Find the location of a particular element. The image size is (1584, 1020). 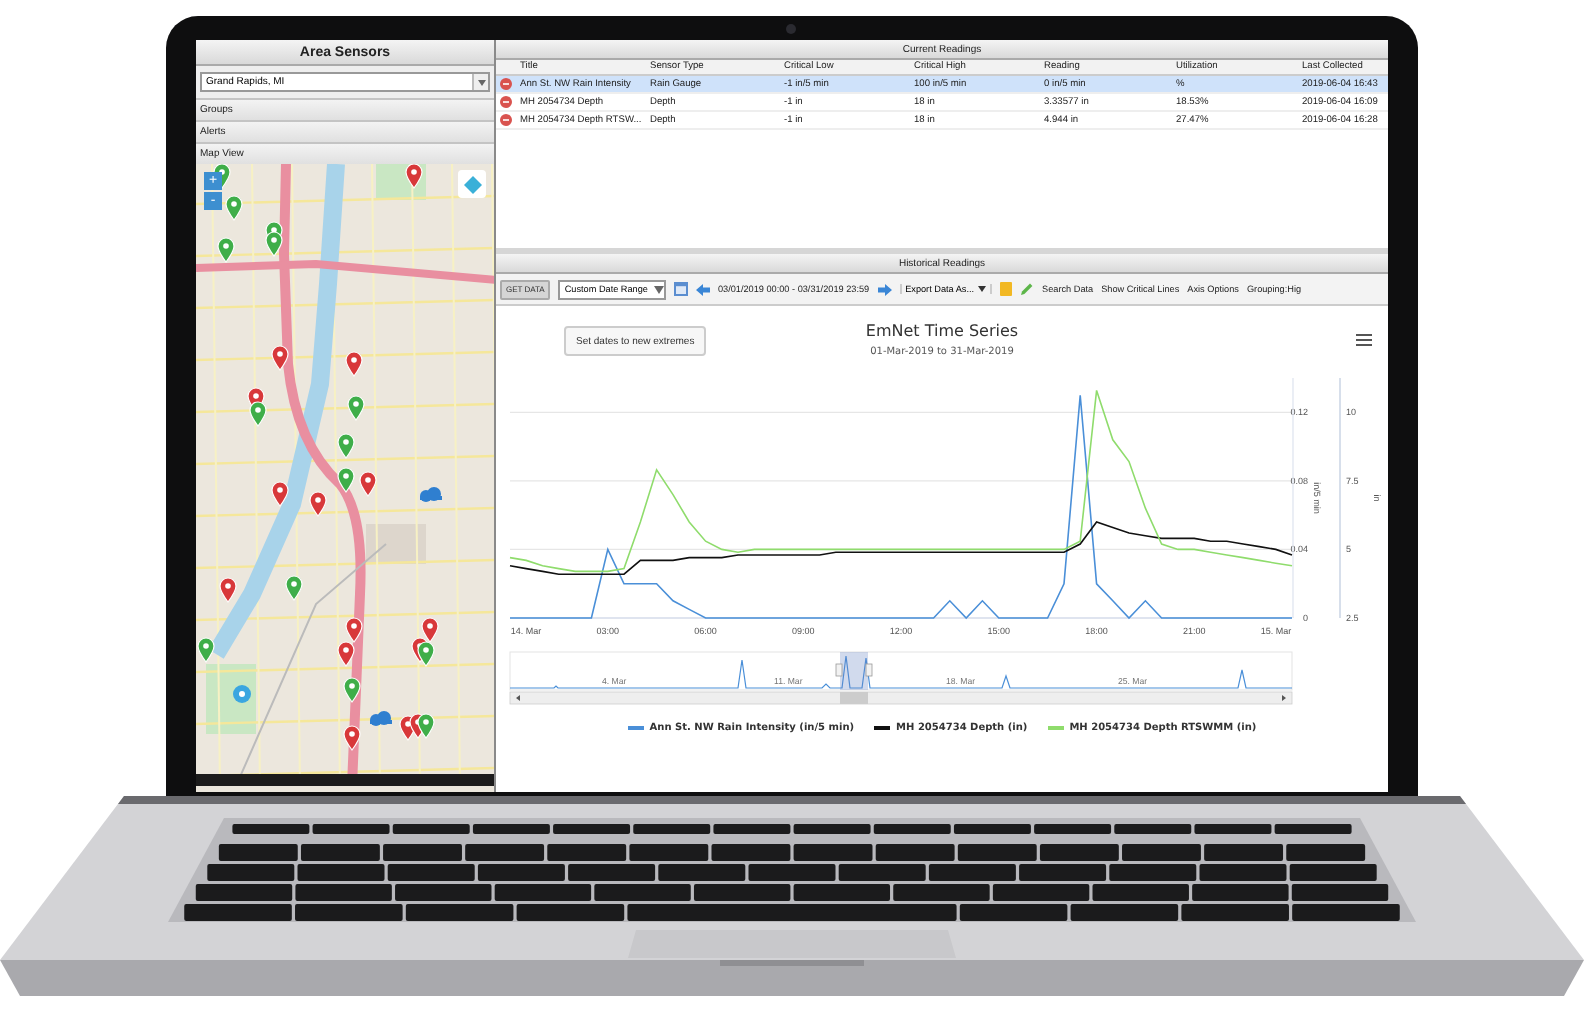

chart-title: EmNet Time Series is located at coordinates (942, 331).